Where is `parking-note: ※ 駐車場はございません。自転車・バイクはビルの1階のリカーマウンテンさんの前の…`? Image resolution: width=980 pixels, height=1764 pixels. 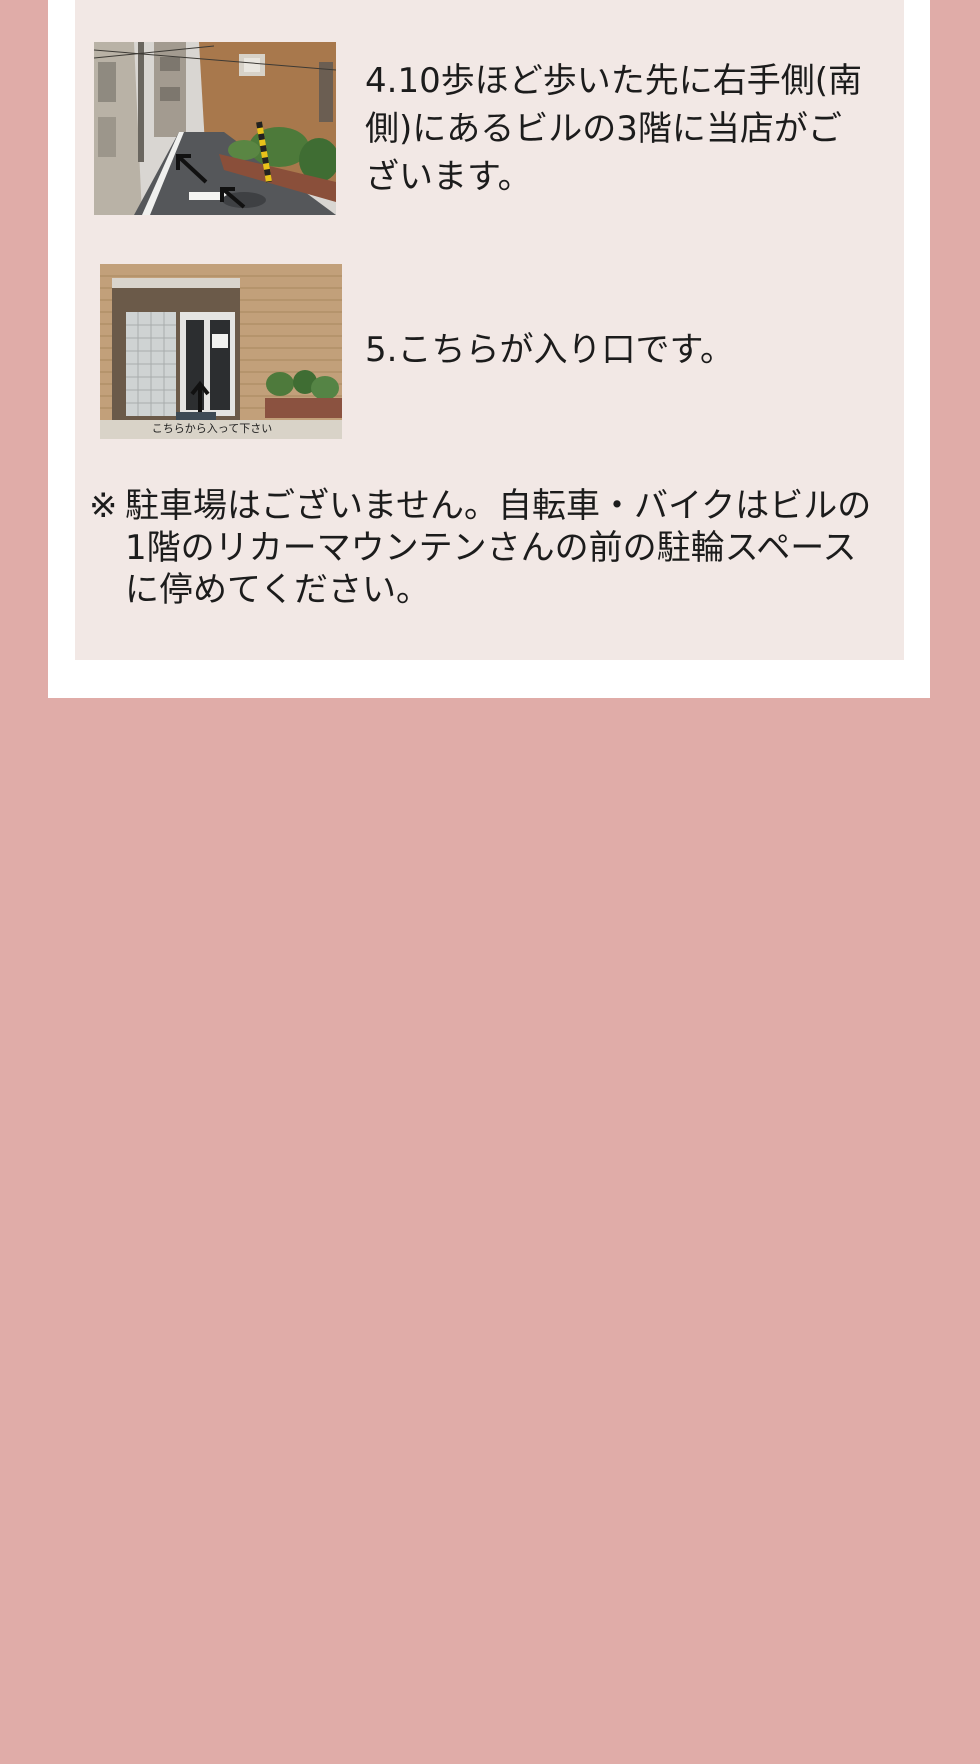 parking-note: ※ 駐車場はございません。自転車・バイクはビルの1階のリカーマウンテンさんの前の… is located at coordinates (489, 548).